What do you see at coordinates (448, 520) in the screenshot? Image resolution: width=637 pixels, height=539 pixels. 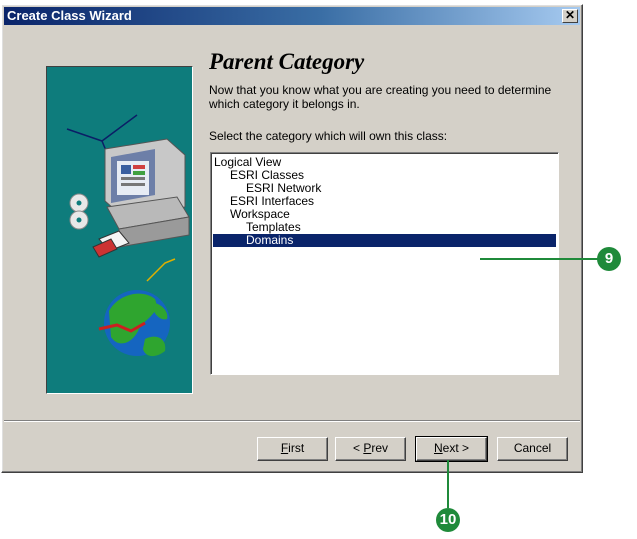 I see `step-10-callout: 10` at bounding box center [448, 520].